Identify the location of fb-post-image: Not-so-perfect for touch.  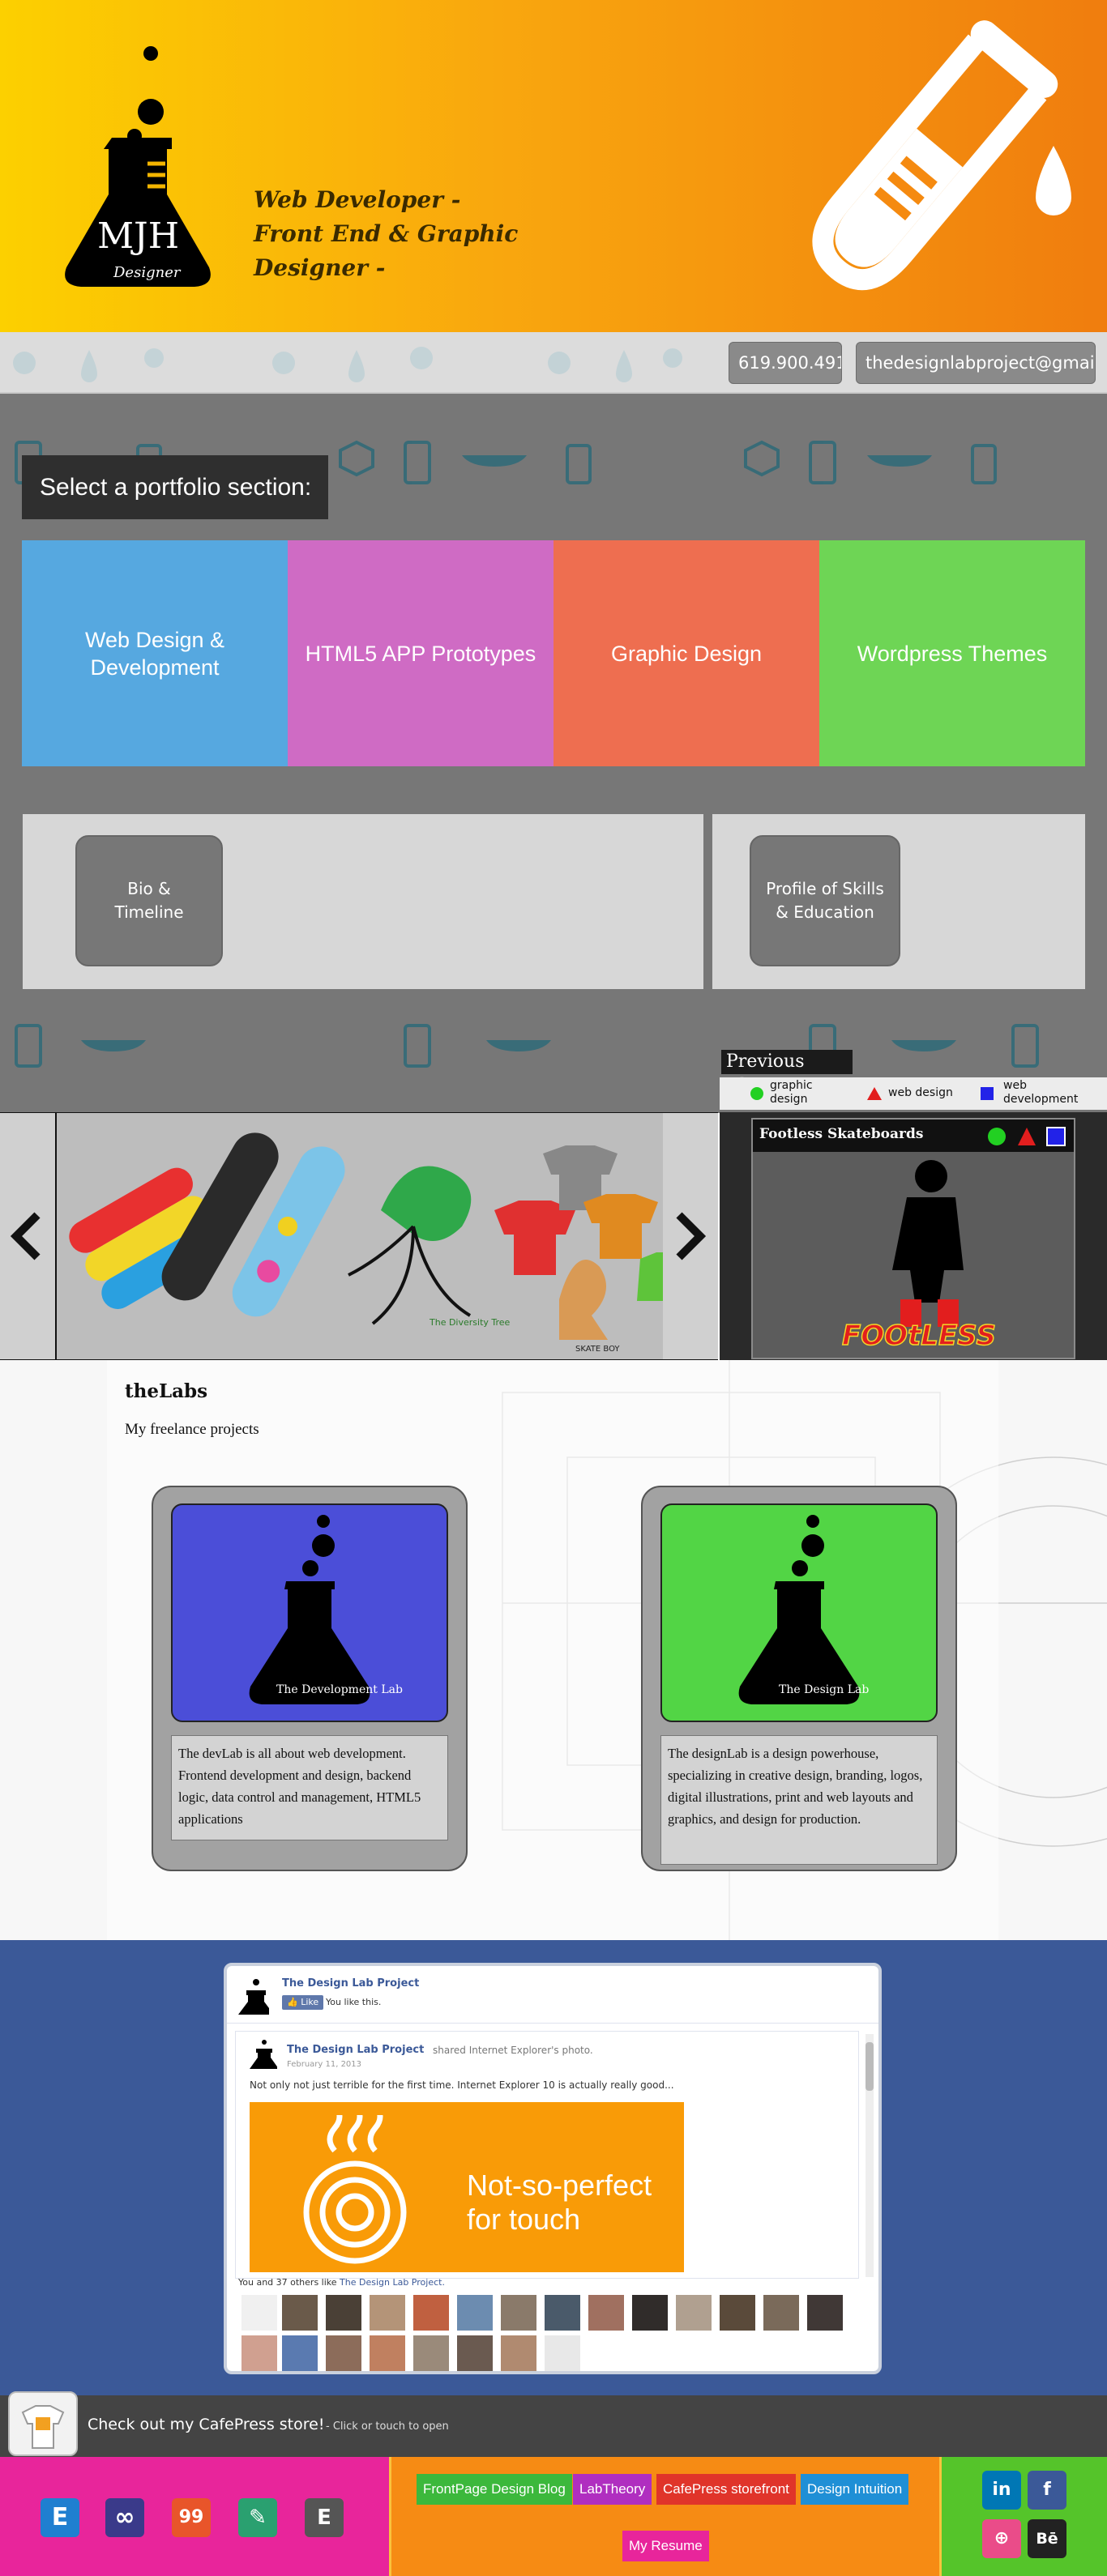
(467, 2187).